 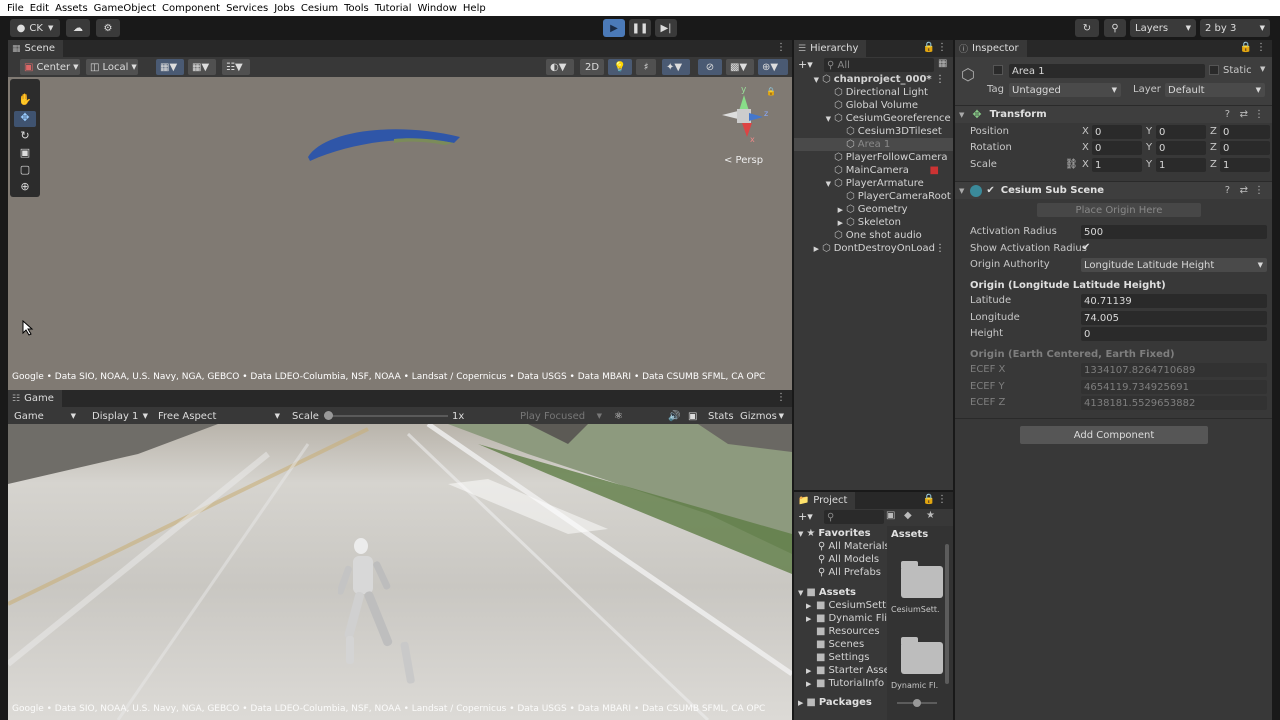 I want to click on account-dropdown: ● CK ▼, so click(x=35, y=28).